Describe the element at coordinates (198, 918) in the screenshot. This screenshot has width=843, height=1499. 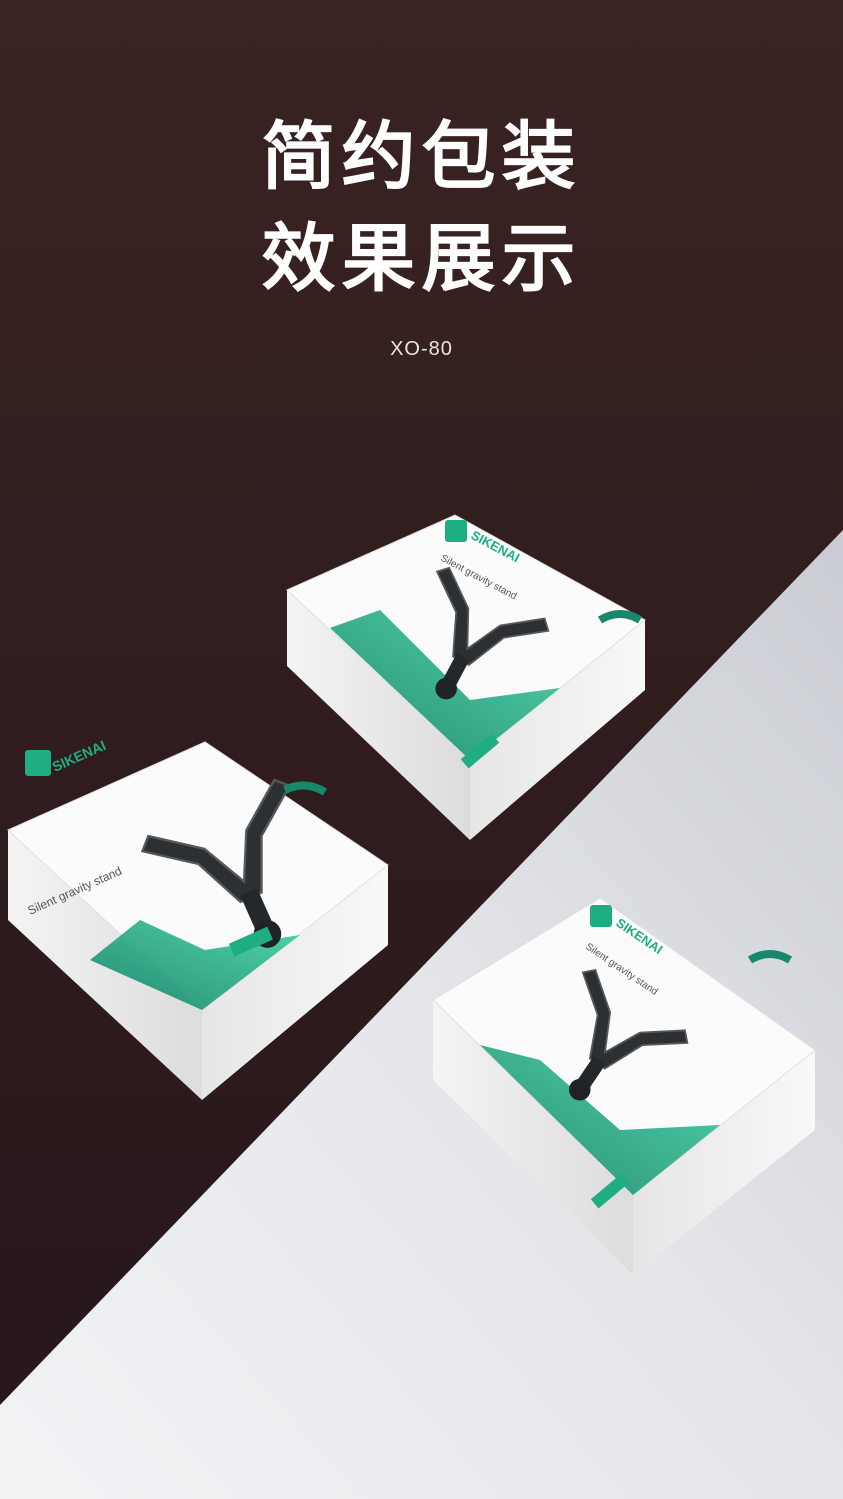
I see `package-box-middle: SIKENAI Silent gravity stand` at that location.